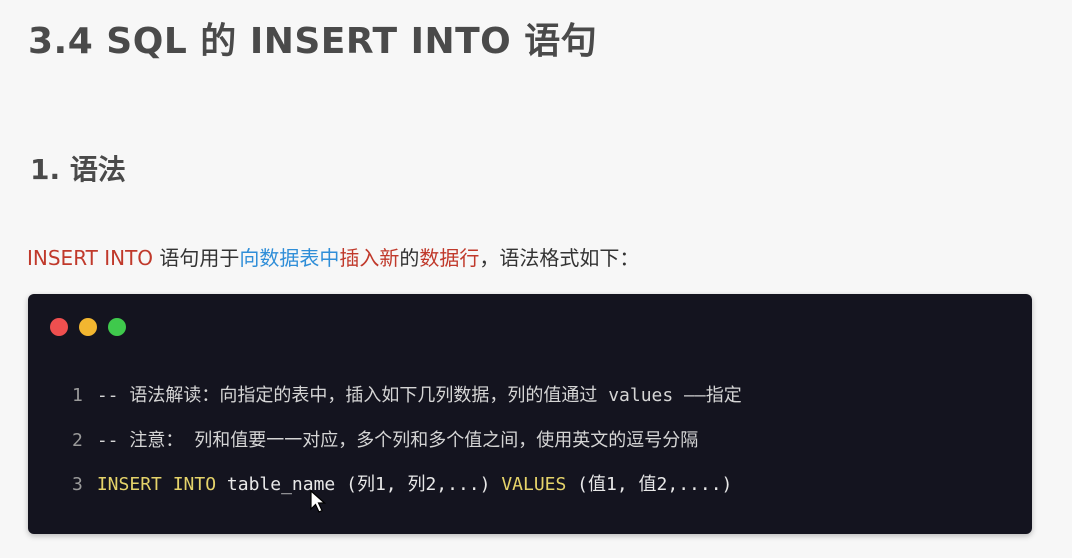  What do you see at coordinates (90, 258) in the screenshot?
I see `intro-keyword: INSERT INTO` at bounding box center [90, 258].